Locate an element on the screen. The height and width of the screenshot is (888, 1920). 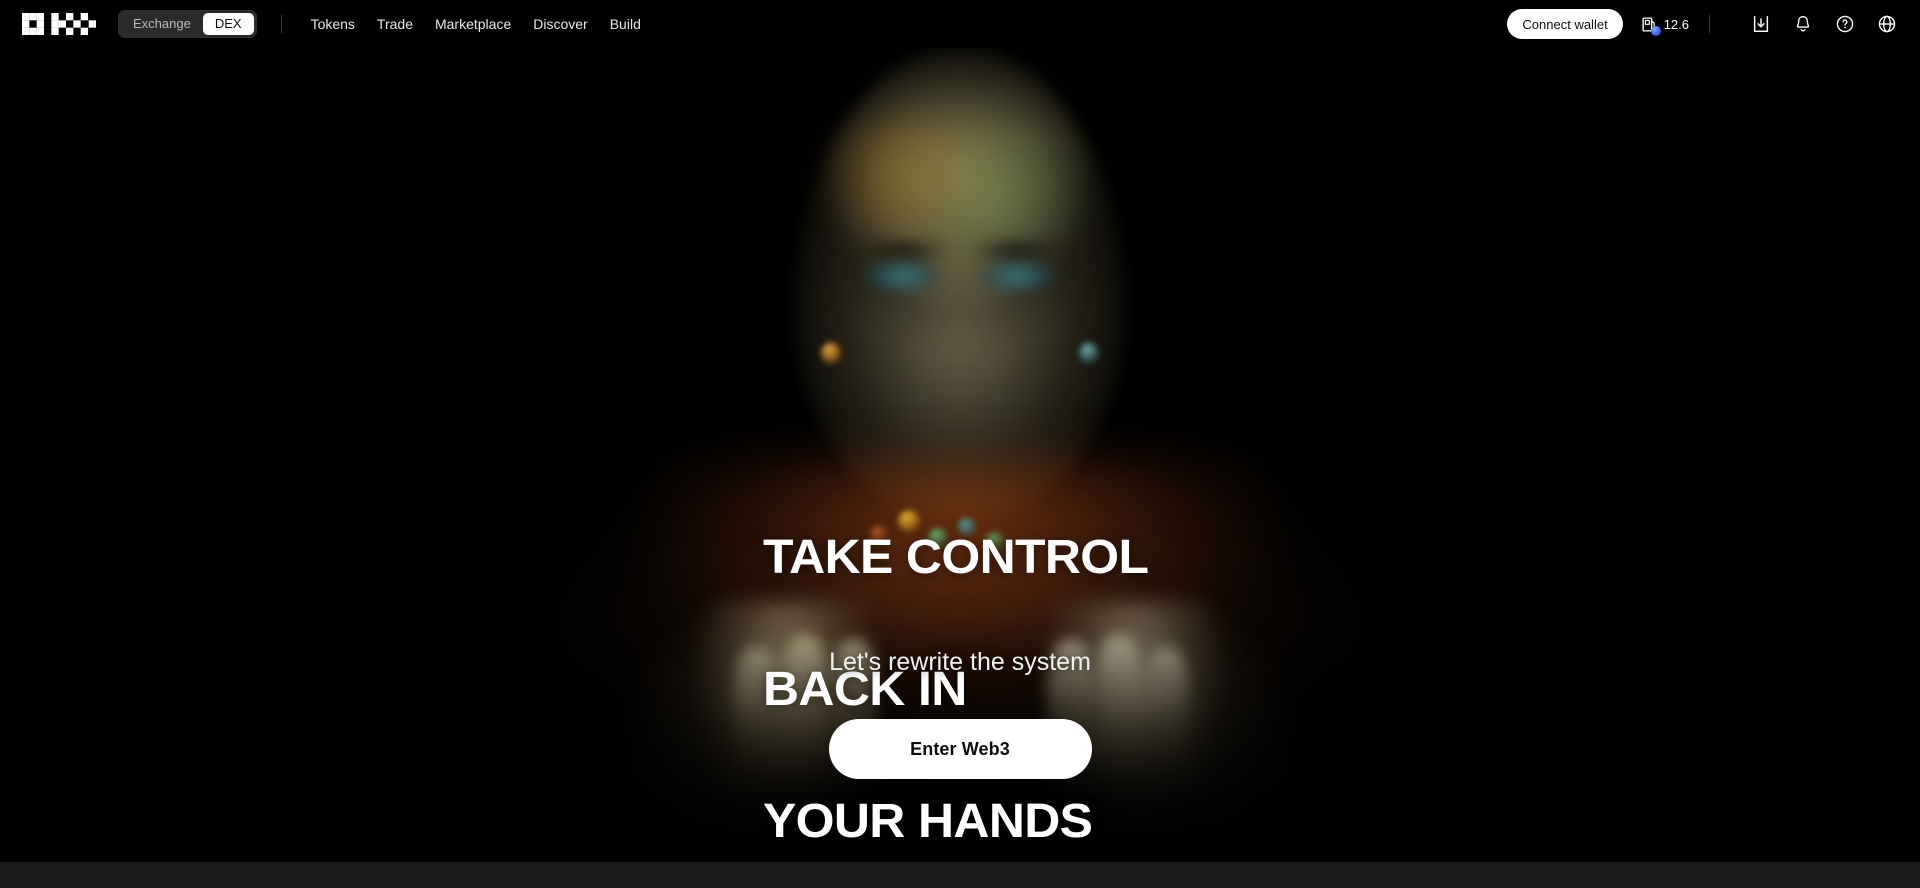
help-circle-icon is located at coordinates (1845, 24).